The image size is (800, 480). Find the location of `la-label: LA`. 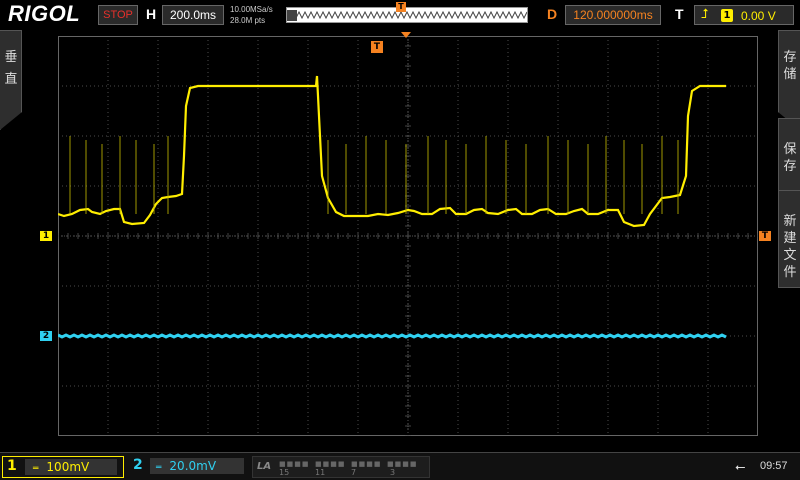

la-label: LA is located at coordinates (264, 466).